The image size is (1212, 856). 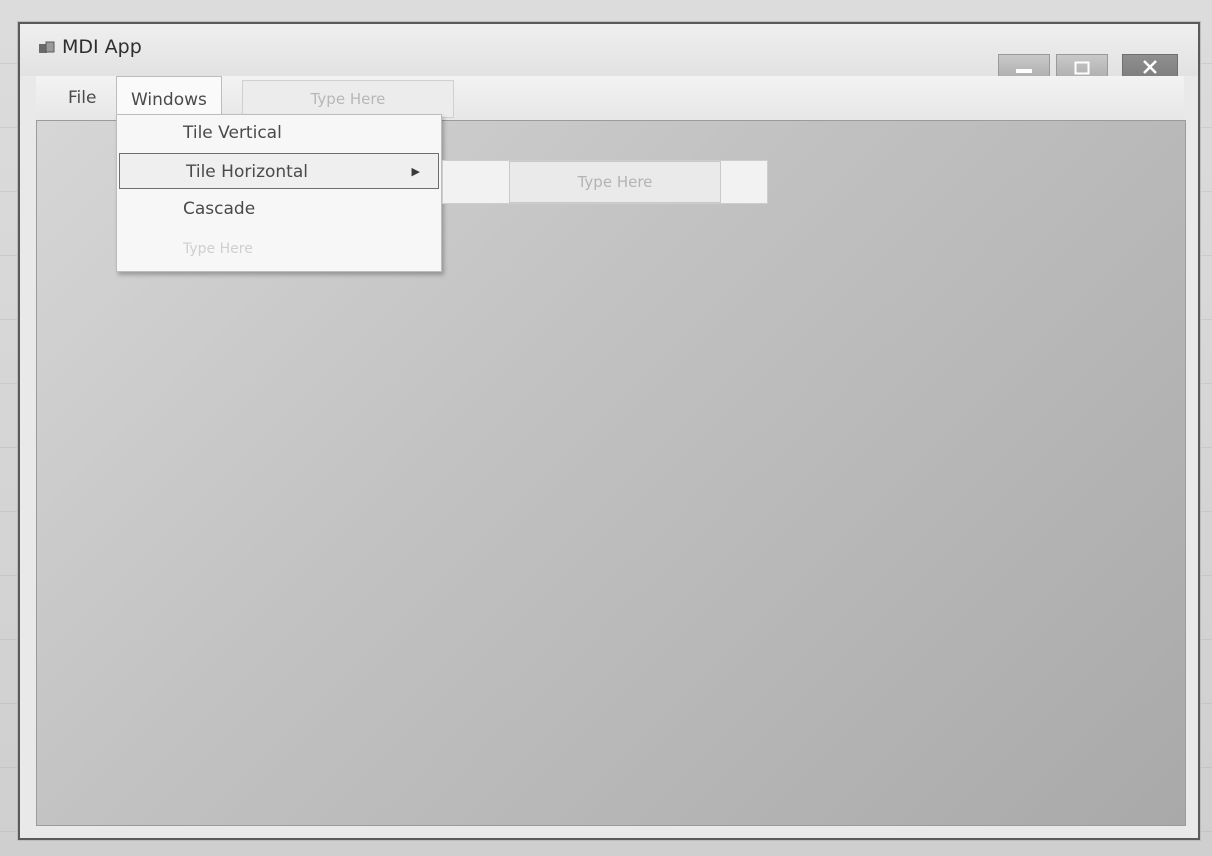 What do you see at coordinates (279, 249) in the screenshot?
I see `menu-item-type-here: Type Here` at bounding box center [279, 249].